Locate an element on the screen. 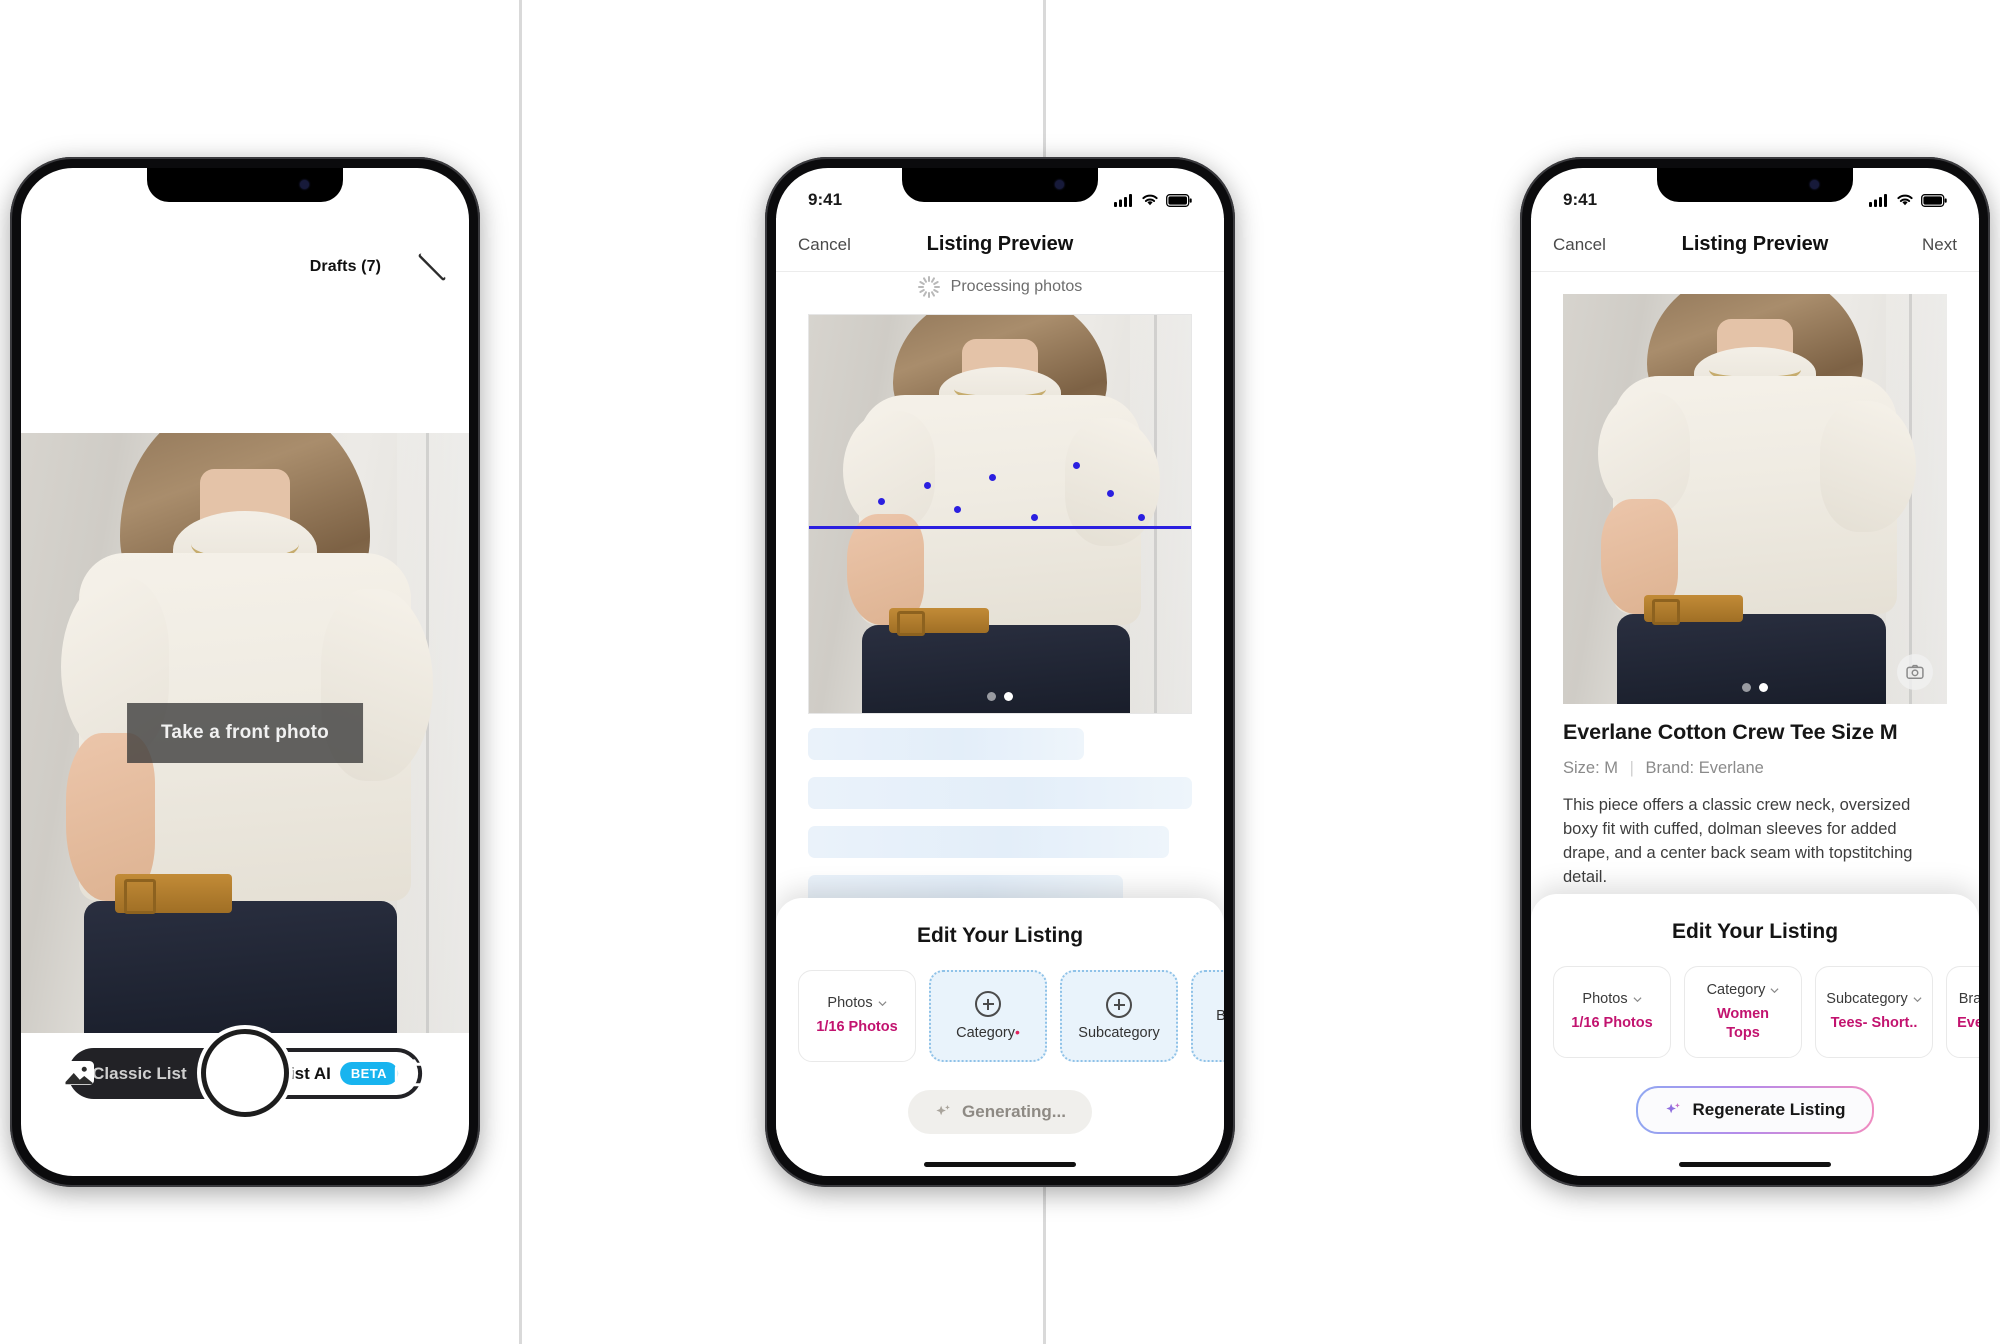 This screenshot has height=1344, width=2000. product-brand: Brand: Everlane is located at coordinates (1704, 768).